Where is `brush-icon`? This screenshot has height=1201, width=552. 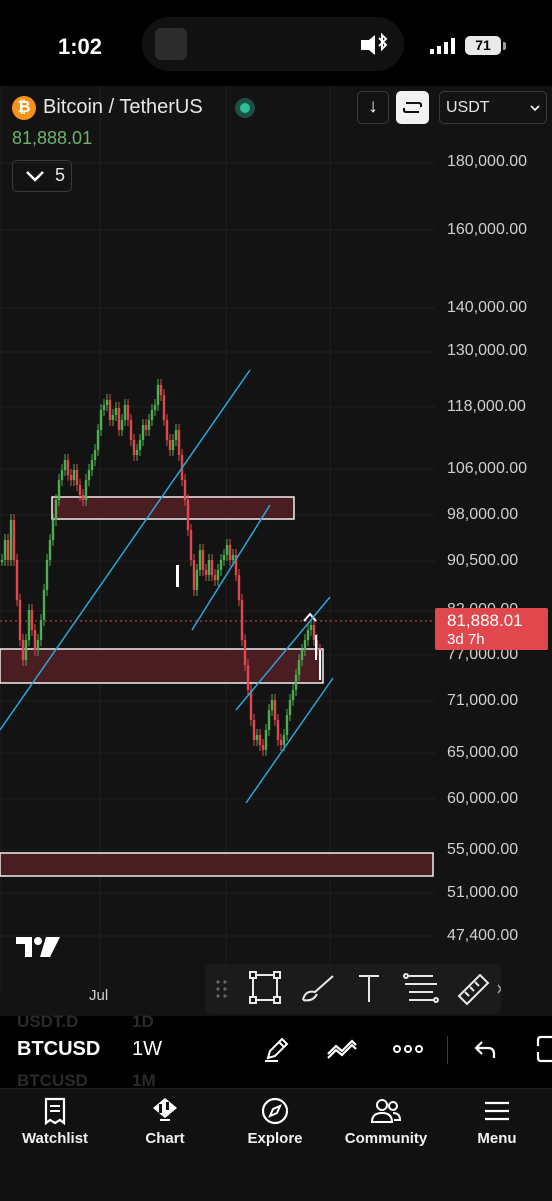 brush-icon is located at coordinates (318, 988).